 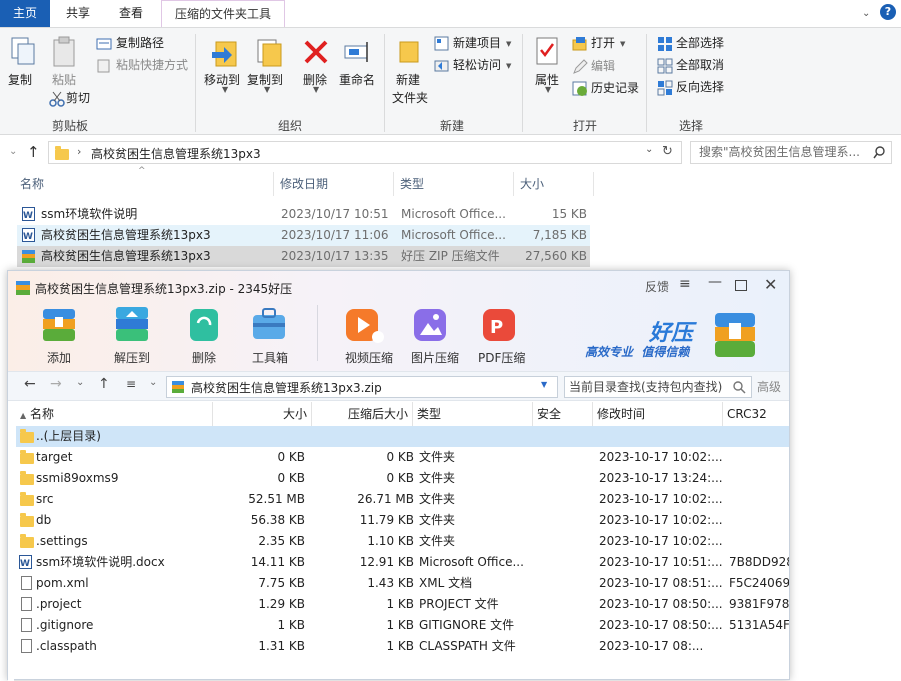 What do you see at coordinates (433, 325) in the screenshot?
I see `image-compress-icon` at bounding box center [433, 325].